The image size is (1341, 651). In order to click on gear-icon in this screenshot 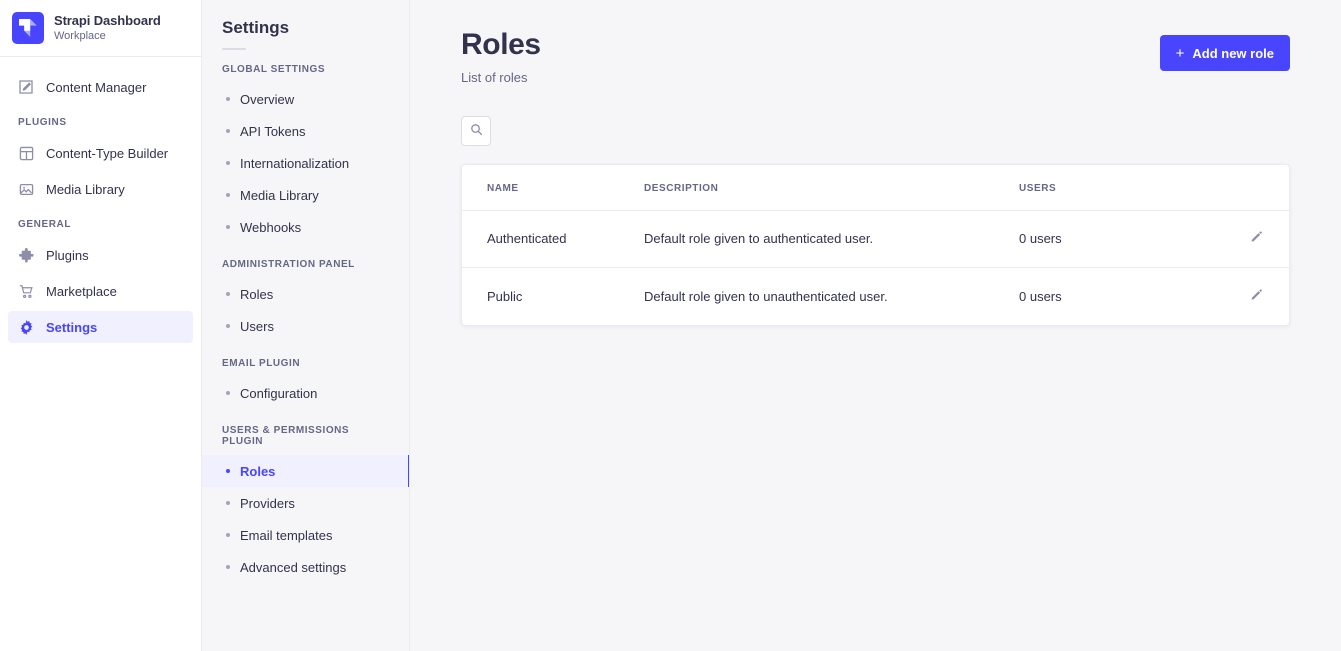, I will do `click(26, 327)`.